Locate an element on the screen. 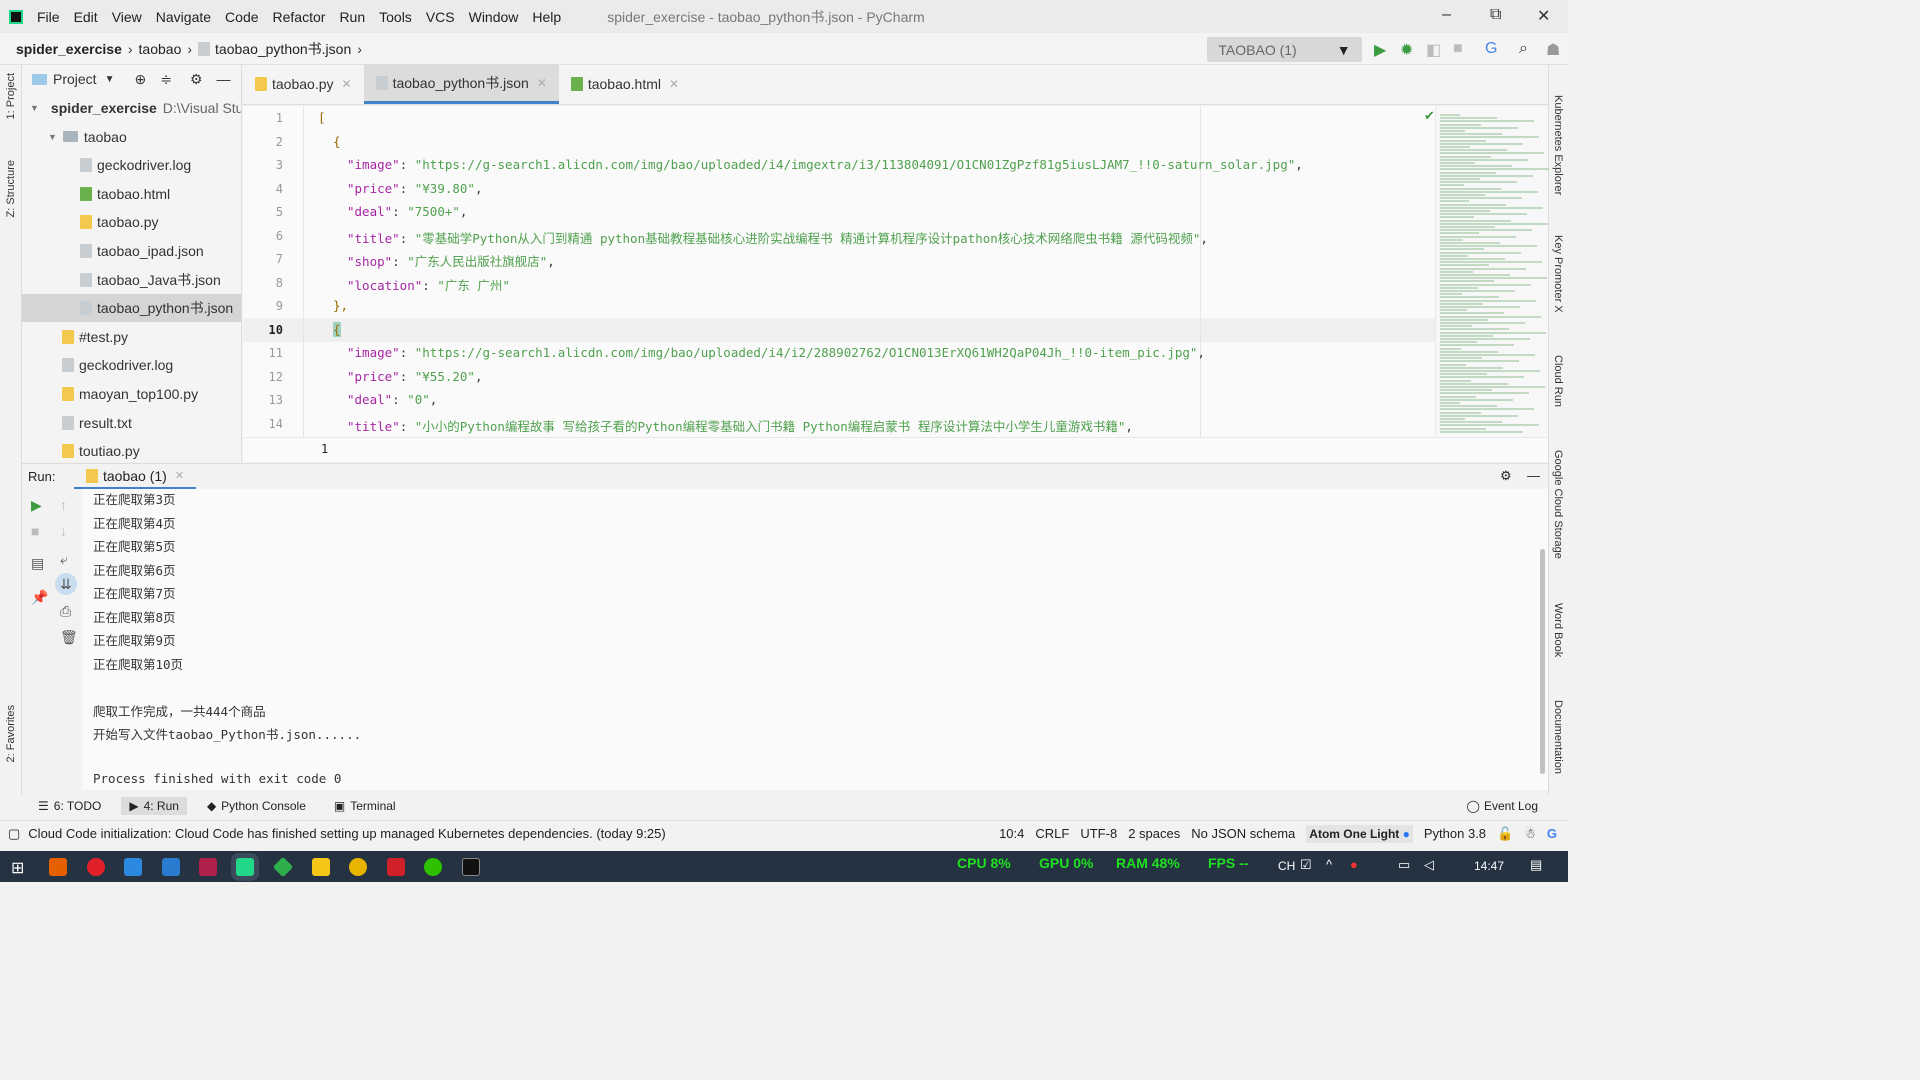  tool-tab-structure: Z: Structure is located at coordinates (11, 188).